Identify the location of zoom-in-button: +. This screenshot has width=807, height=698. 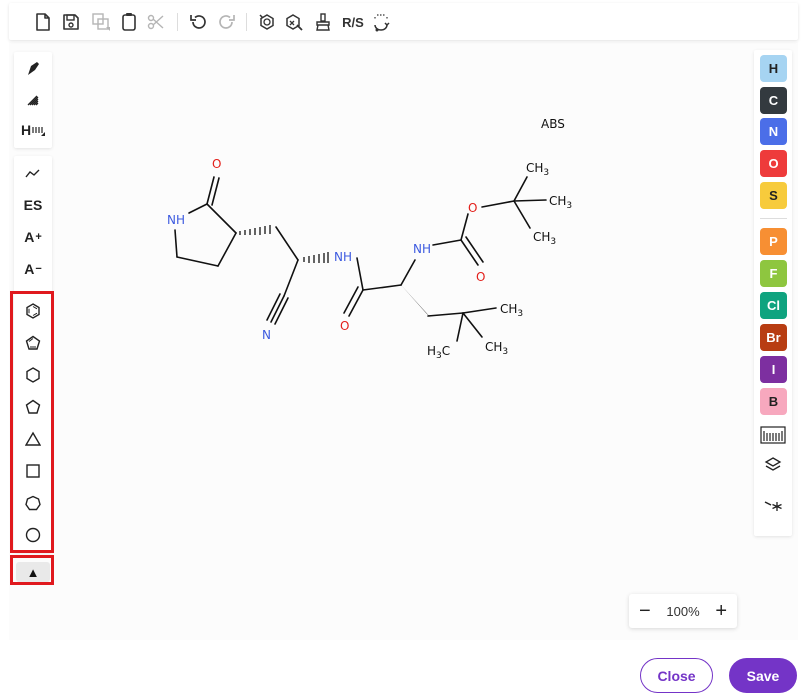
(721, 611).